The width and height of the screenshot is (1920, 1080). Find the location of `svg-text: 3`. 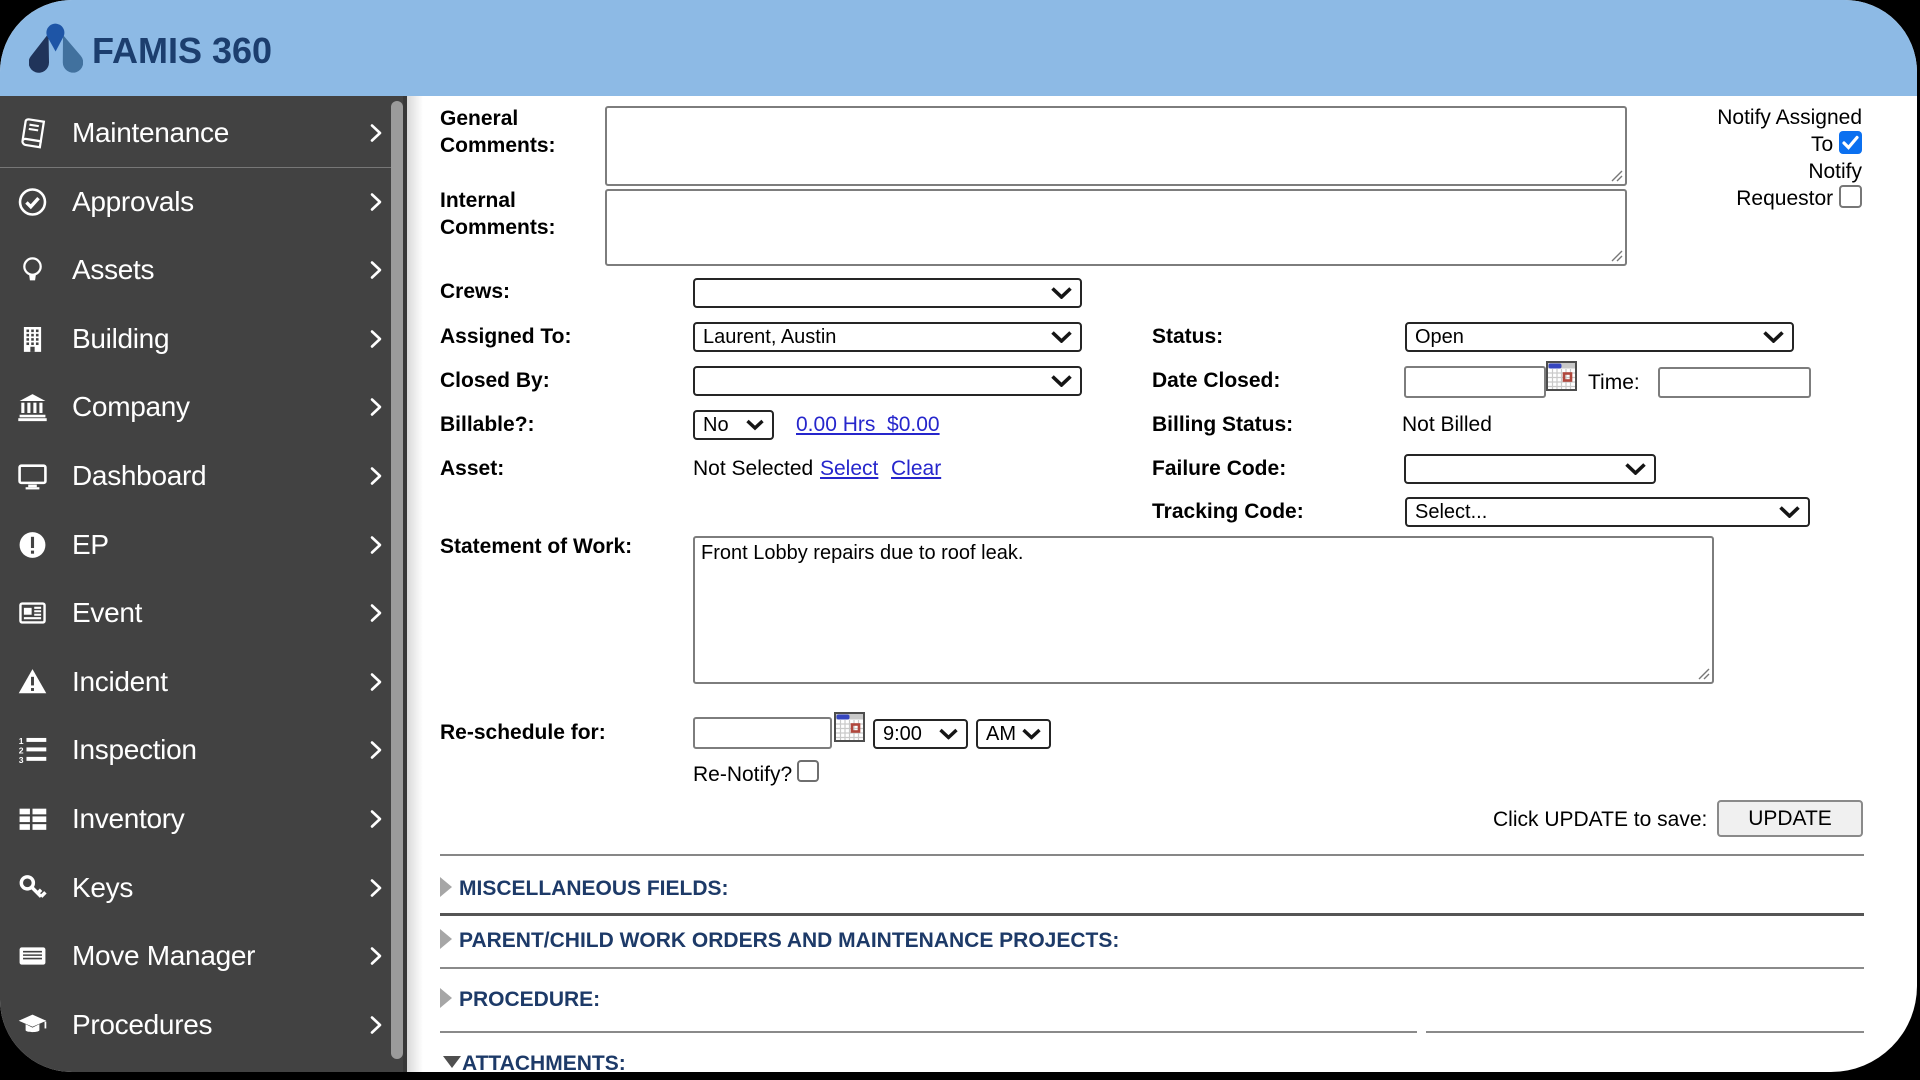

svg-text: 3 is located at coordinates (21, 760).